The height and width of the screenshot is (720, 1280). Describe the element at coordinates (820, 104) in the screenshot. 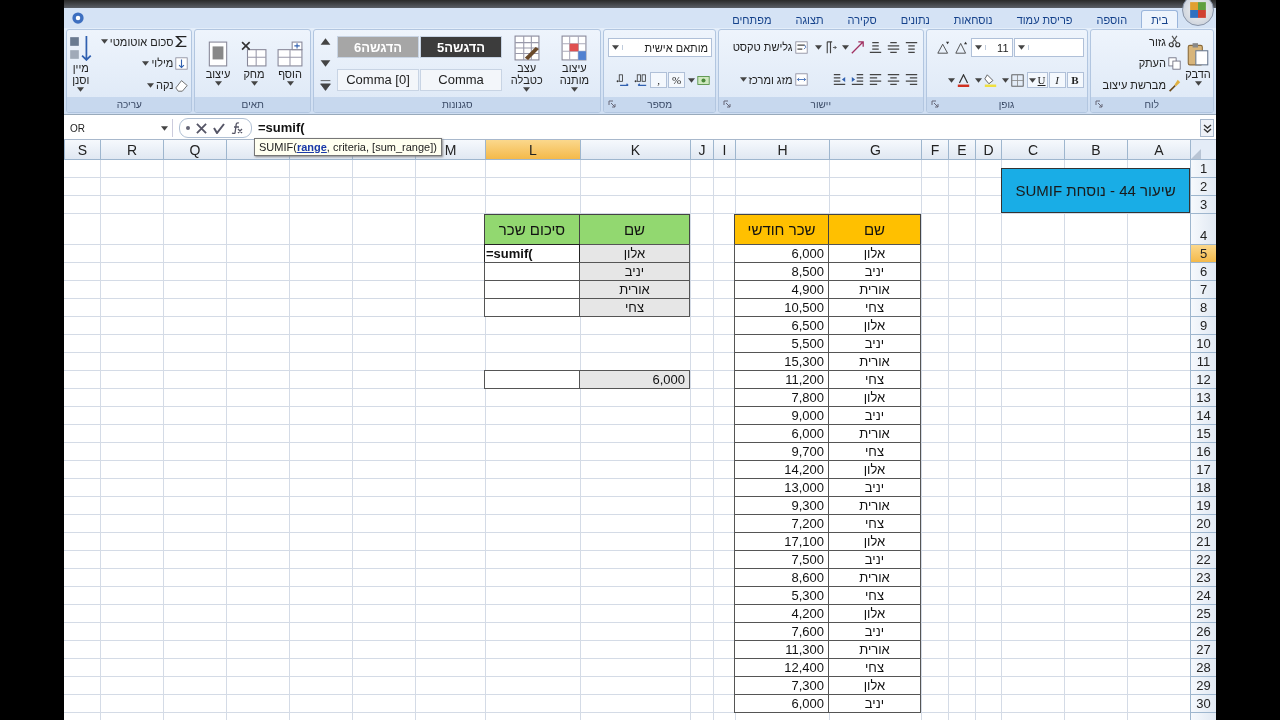

I see `group-title: יישור` at that location.